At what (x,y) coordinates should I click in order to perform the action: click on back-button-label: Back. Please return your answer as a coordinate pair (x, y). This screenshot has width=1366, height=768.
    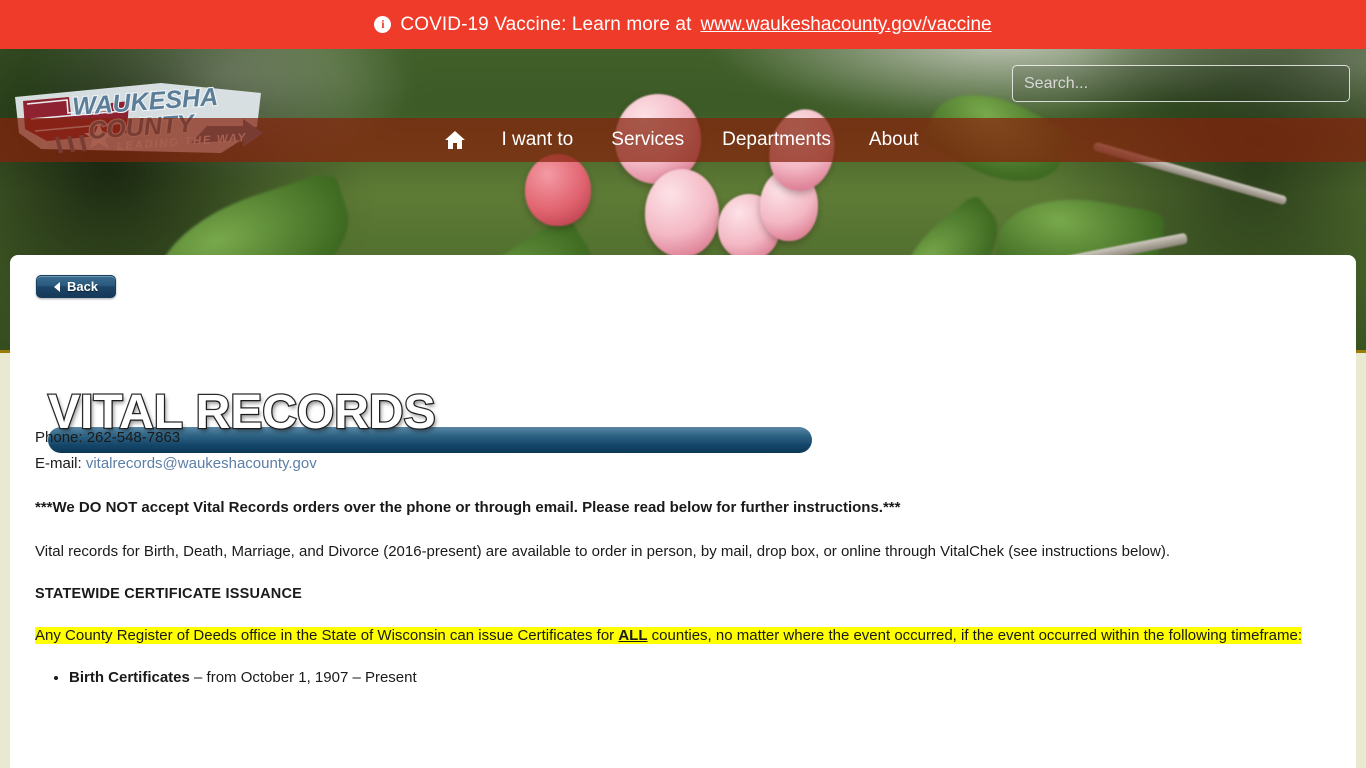
    Looking at the image, I should click on (82, 286).